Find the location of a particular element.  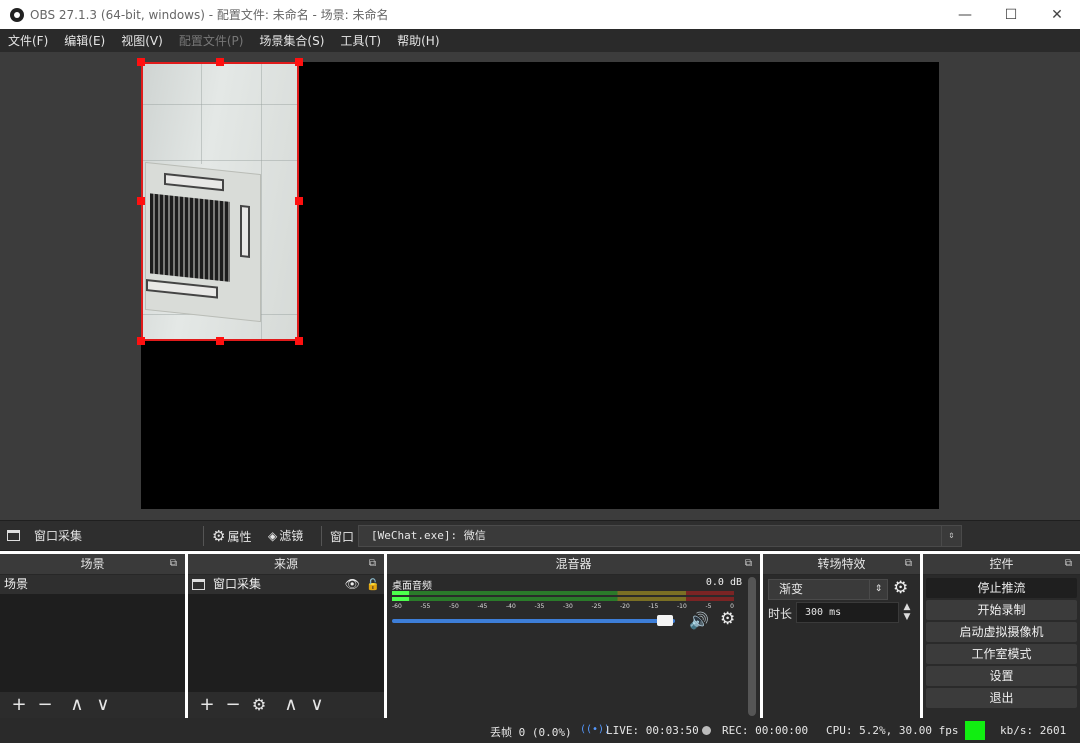

transitions-dock: 转场特效 ⧉ 渐变 ⇕ ⚙ 时长 300 ms ▲ ▼ is located at coordinates (841, 636).